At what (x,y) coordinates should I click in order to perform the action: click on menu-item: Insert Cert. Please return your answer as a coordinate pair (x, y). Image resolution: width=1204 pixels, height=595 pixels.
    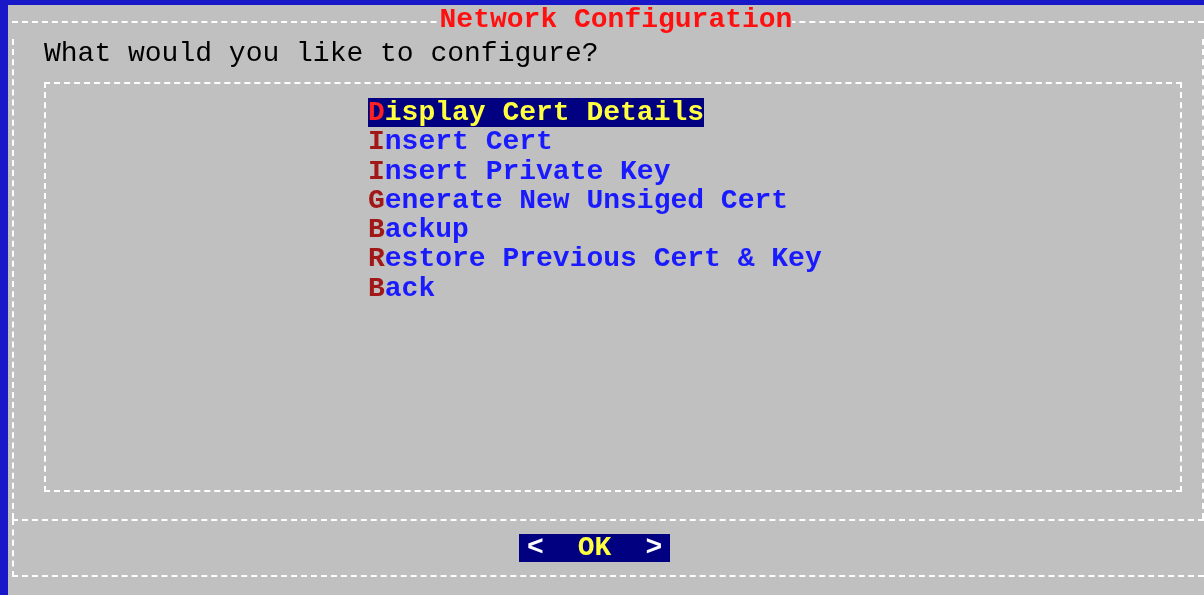
    Looking at the image, I should click on (460, 142).